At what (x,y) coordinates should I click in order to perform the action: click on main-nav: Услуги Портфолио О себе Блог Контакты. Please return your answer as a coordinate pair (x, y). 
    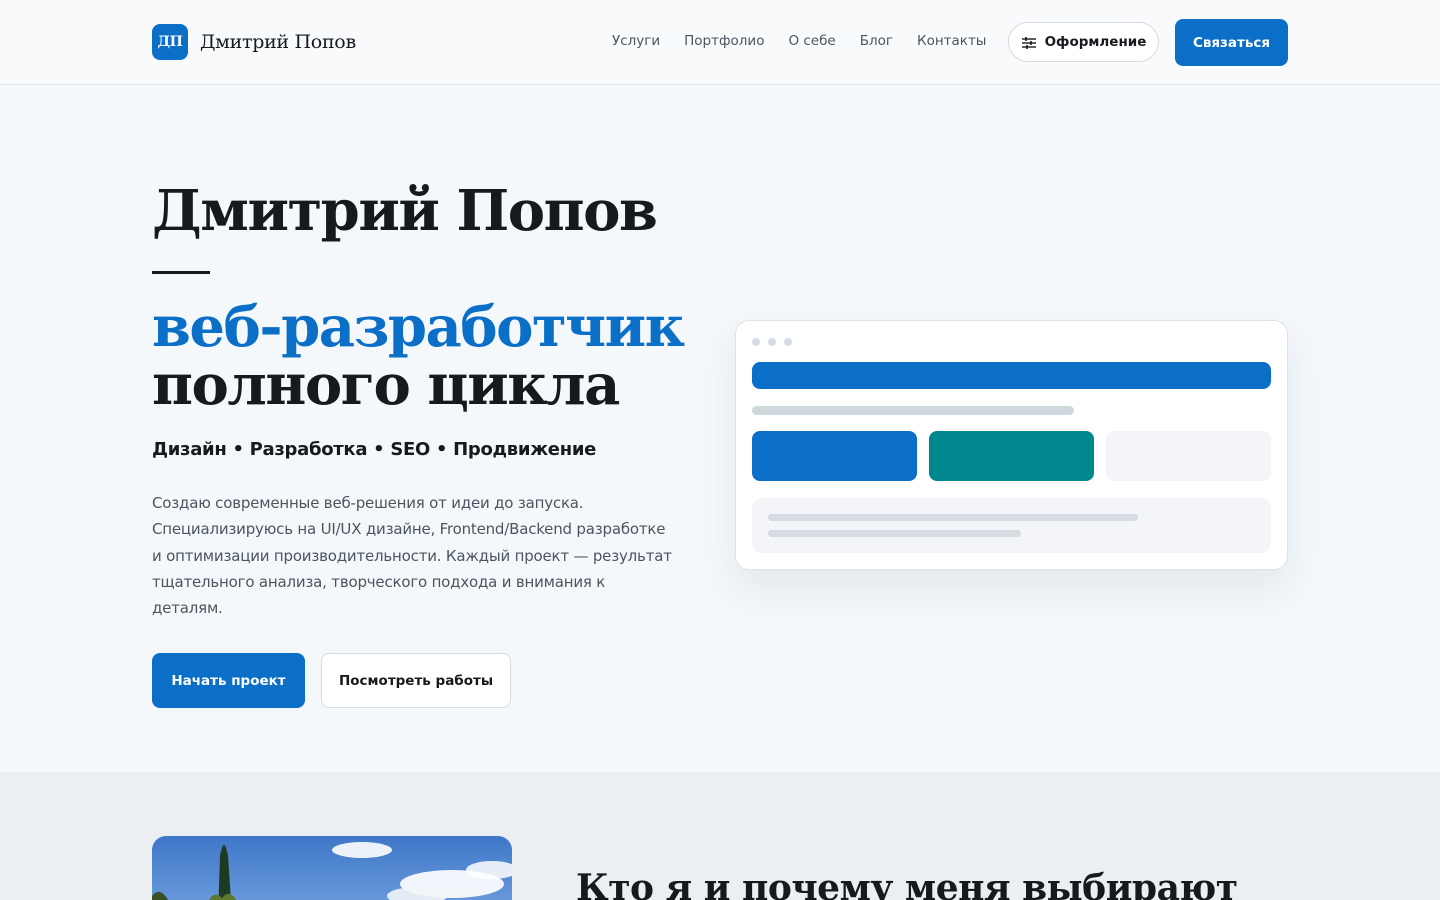
    Looking at the image, I should click on (811, 41).